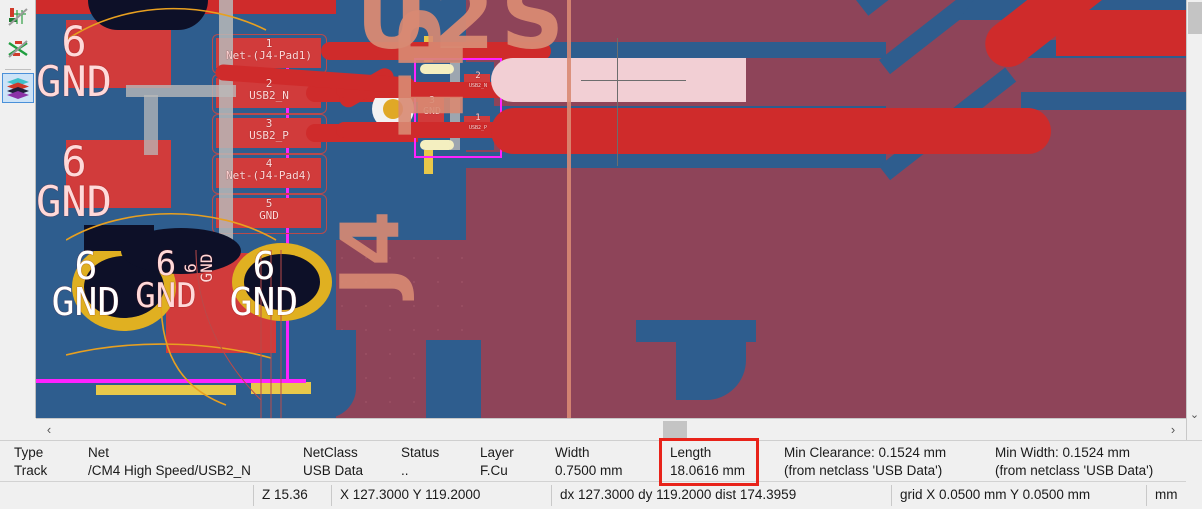  What do you see at coordinates (31, 470) in the screenshot?
I see `column-value: Track` at bounding box center [31, 470].